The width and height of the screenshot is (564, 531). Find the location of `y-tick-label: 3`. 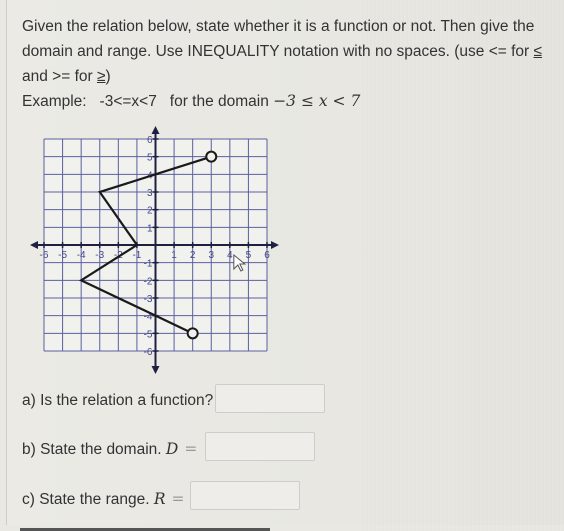

y-tick-label: 3 is located at coordinates (150, 193).